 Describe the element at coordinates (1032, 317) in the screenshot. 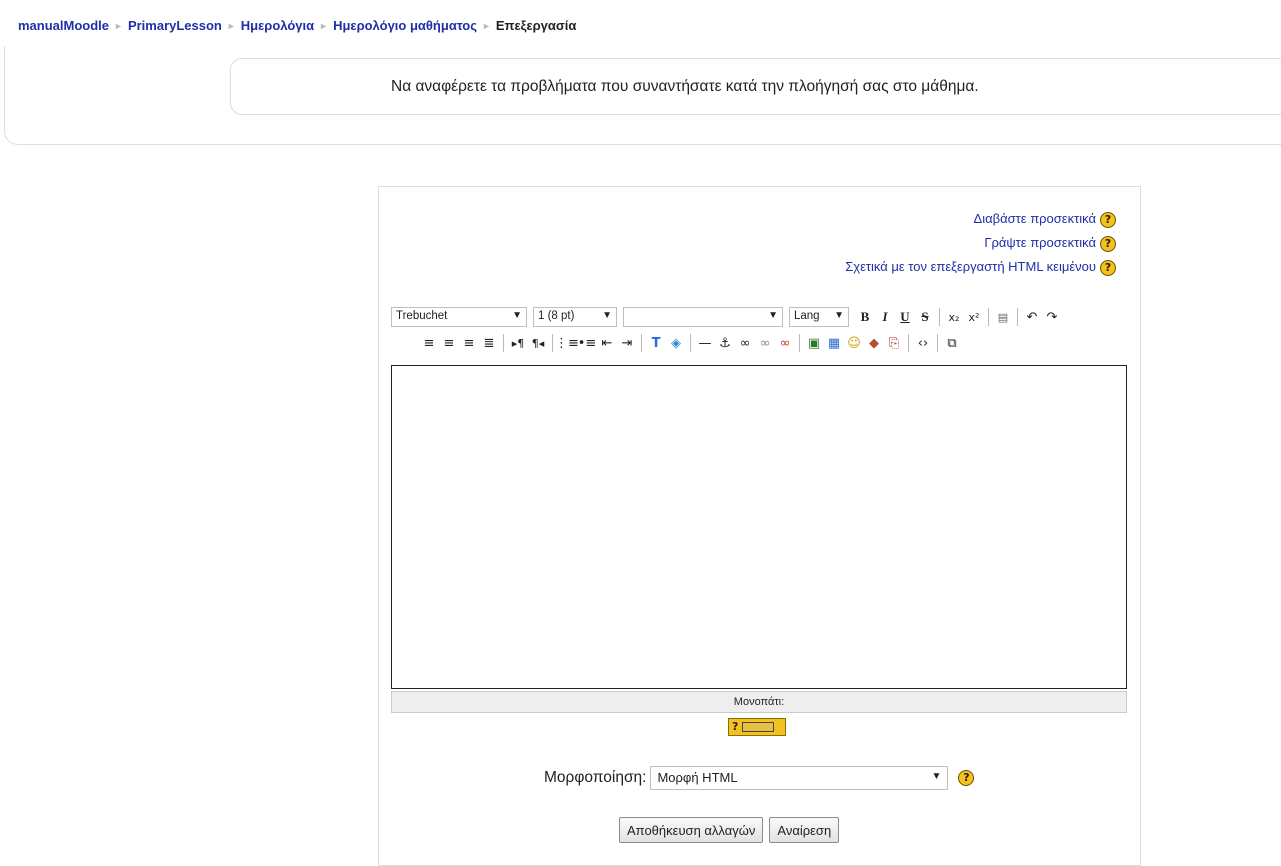

I see `undo-icon: ↶` at that location.